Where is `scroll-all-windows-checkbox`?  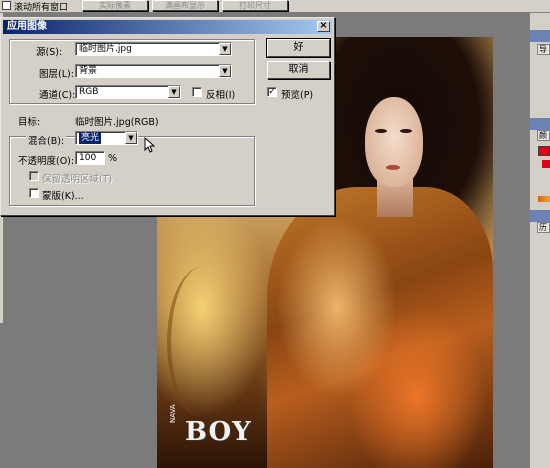
scroll-all-windows-checkbox is located at coordinates (6, 5).